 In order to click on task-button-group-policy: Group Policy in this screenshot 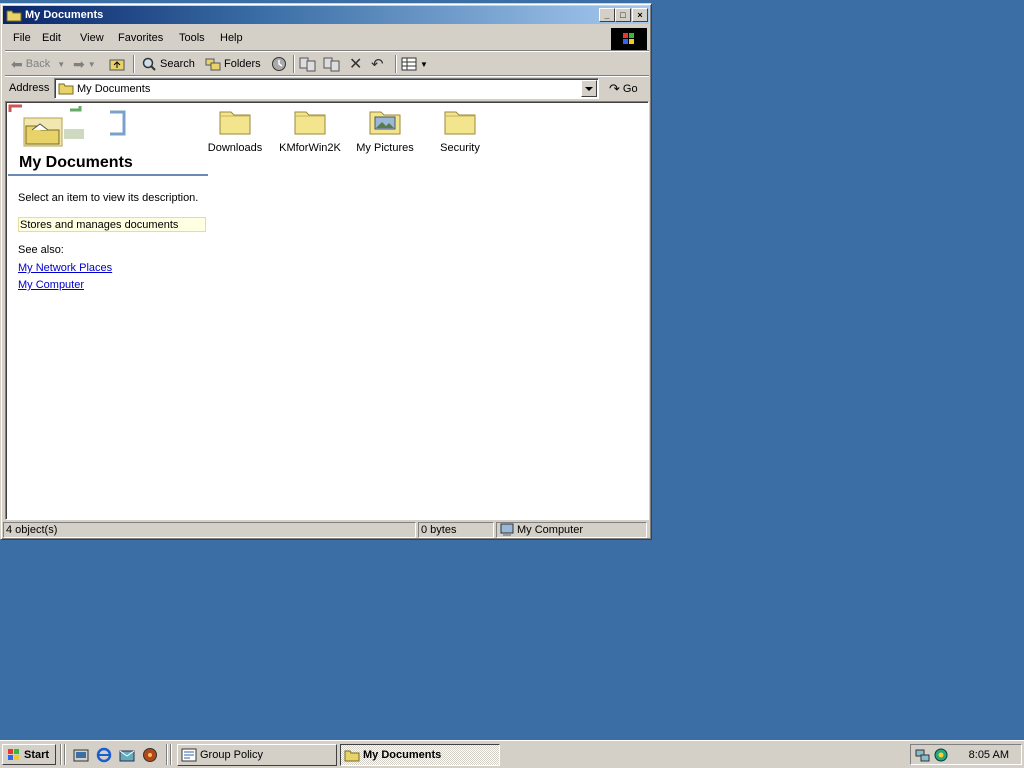, I will do `click(257, 755)`.